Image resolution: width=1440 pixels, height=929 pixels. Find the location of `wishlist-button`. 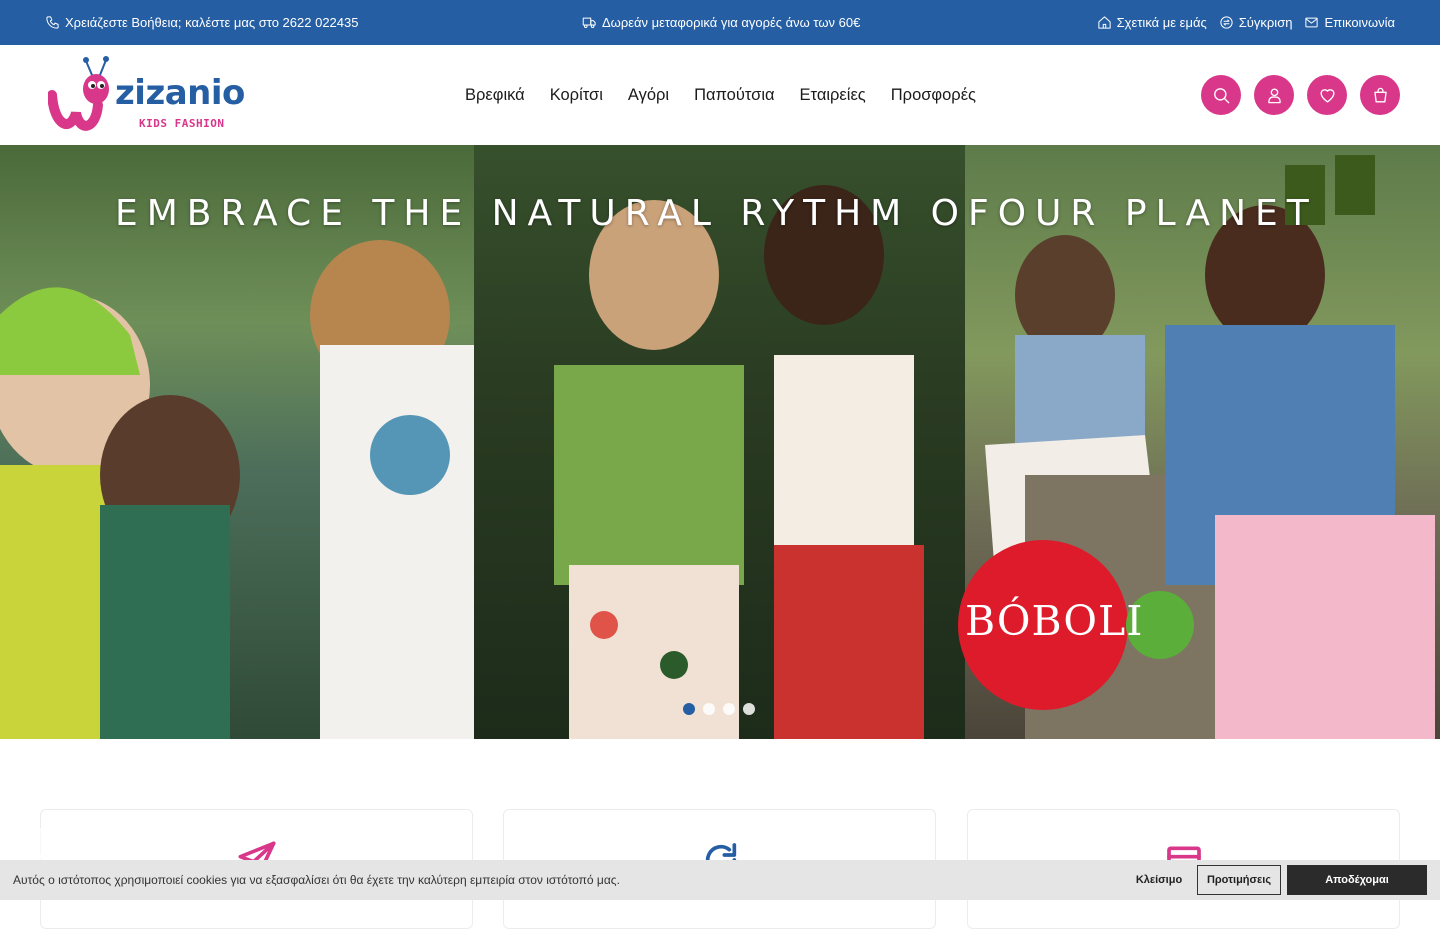

wishlist-button is located at coordinates (1327, 95).